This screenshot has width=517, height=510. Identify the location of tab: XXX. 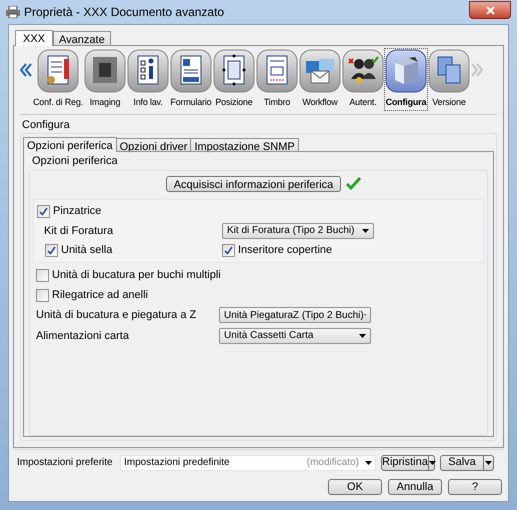
(34, 38).